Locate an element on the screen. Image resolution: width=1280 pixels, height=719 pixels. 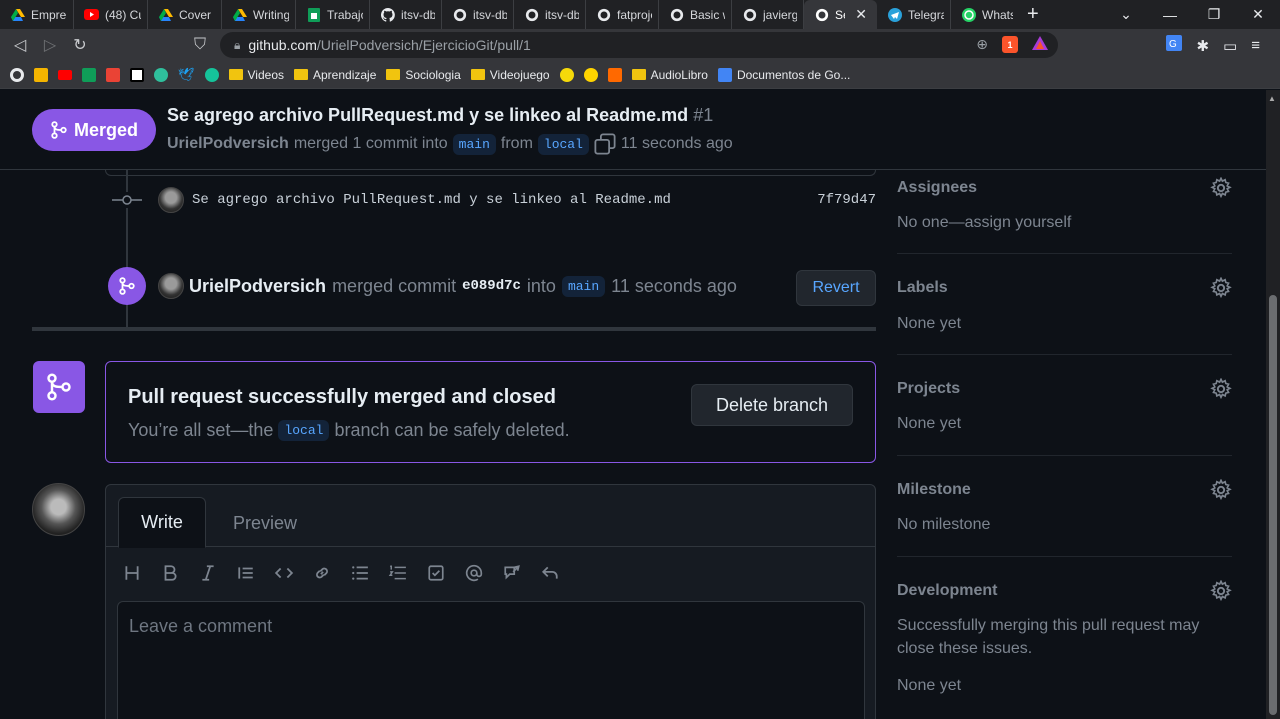
tab-write: Write is located at coordinates (162, 522).